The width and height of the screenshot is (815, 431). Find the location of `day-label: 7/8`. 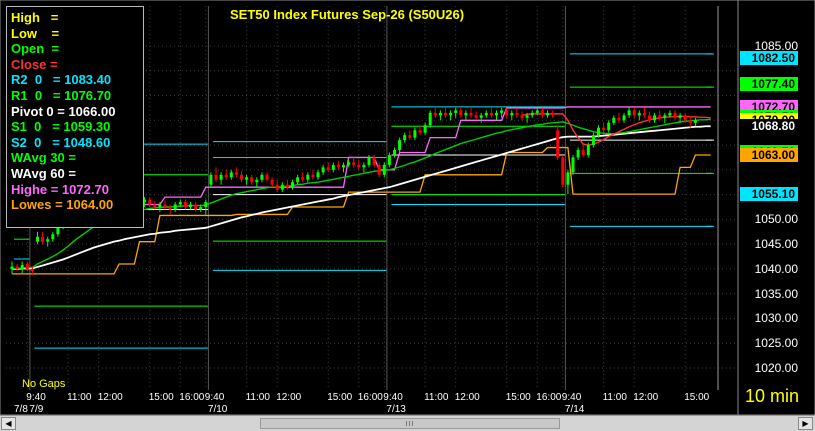

day-label: 7/8 is located at coordinates (21, 409).